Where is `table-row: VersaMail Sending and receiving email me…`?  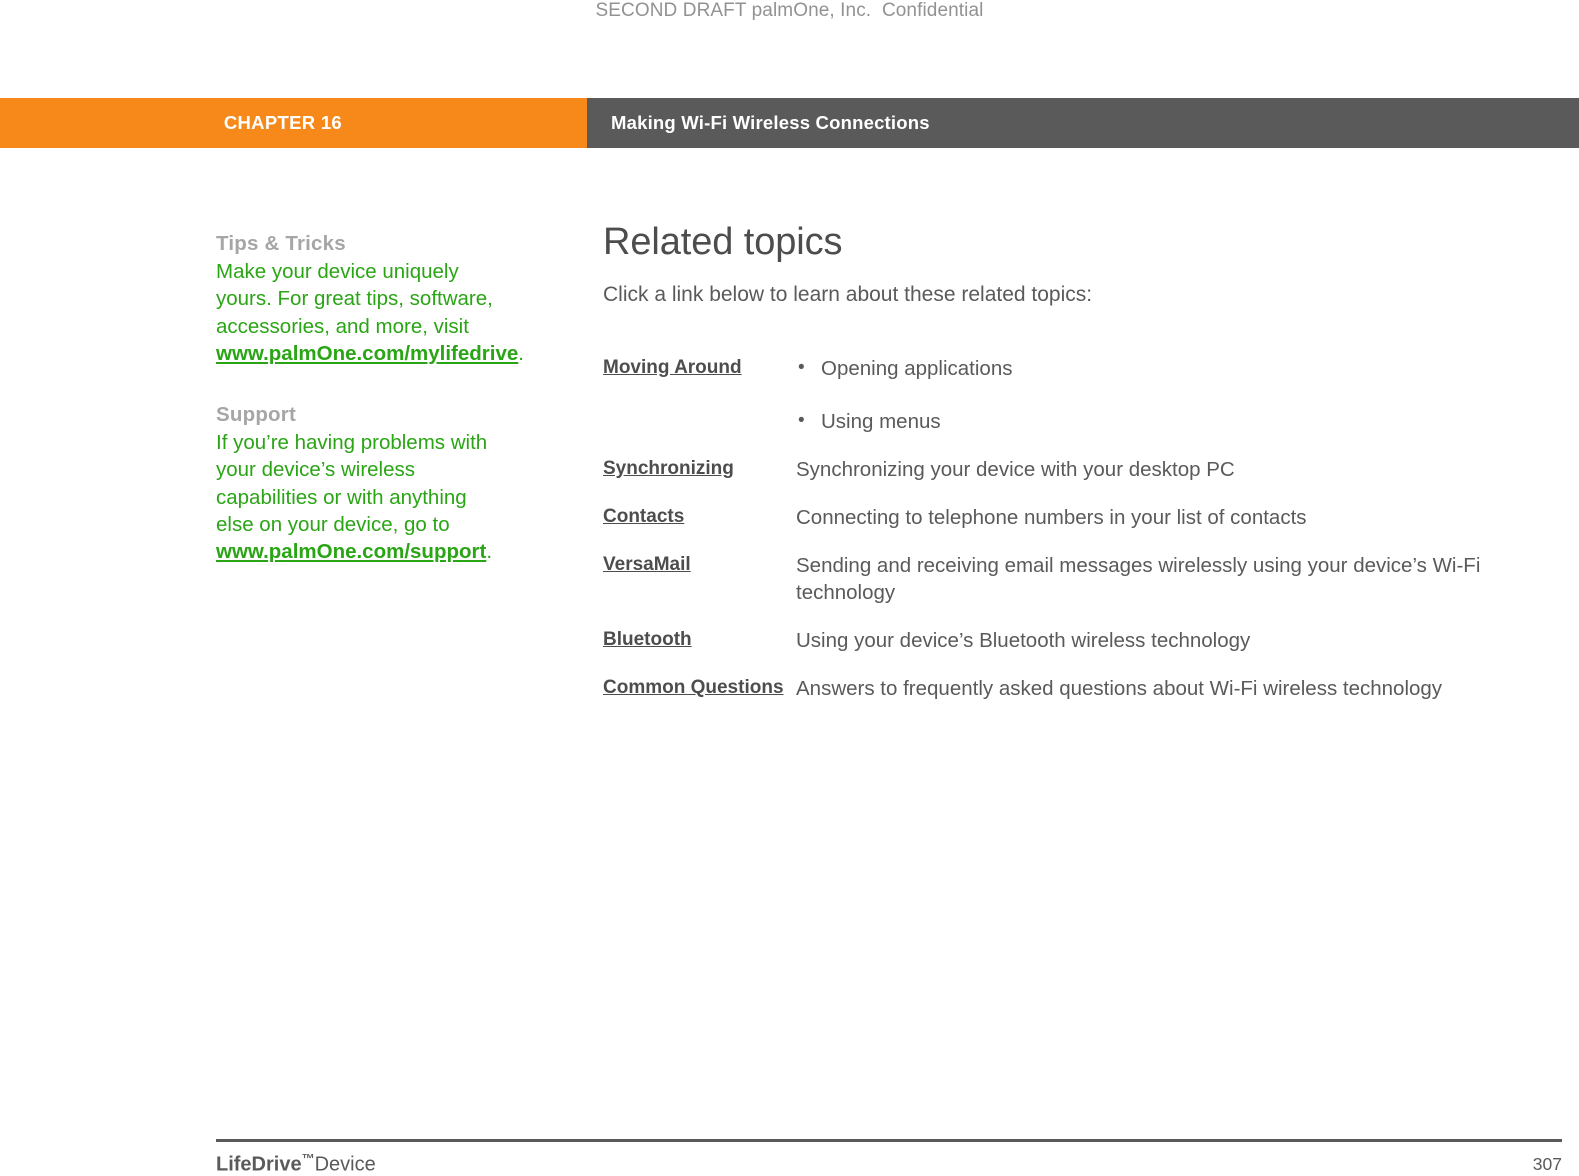
table-row: VersaMail Sending and receiving email me… is located at coordinates (1070, 589).